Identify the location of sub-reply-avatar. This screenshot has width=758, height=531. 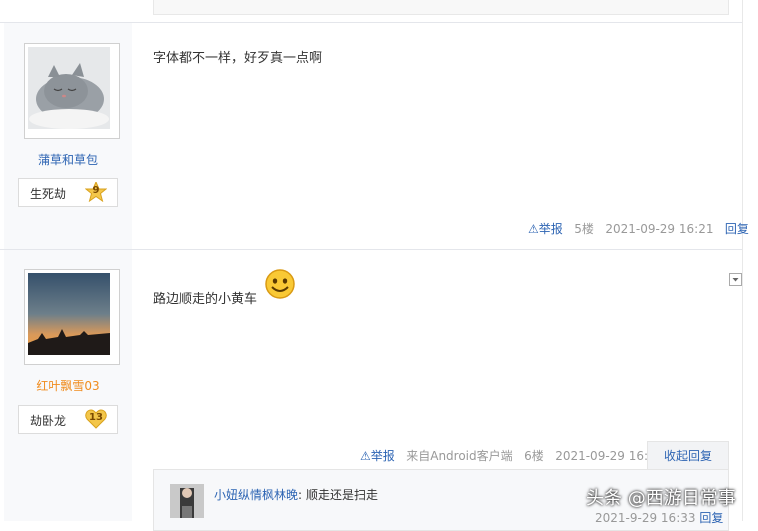
(187, 501).